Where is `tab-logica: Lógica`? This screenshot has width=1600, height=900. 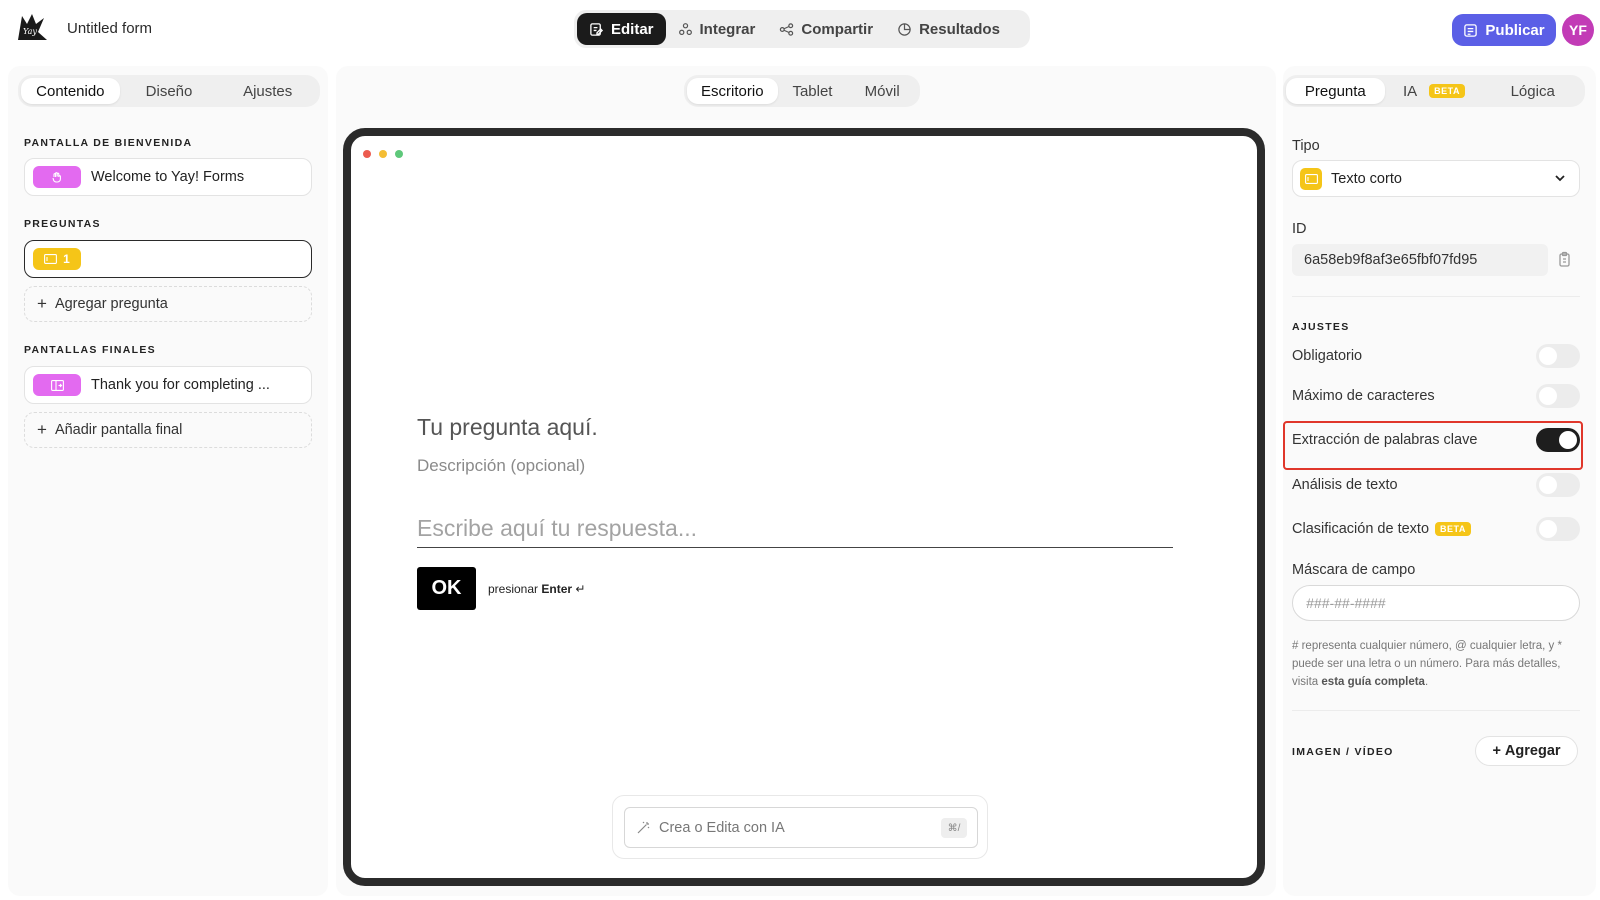 tab-logica: Lógica is located at coordinates (1532, 91).